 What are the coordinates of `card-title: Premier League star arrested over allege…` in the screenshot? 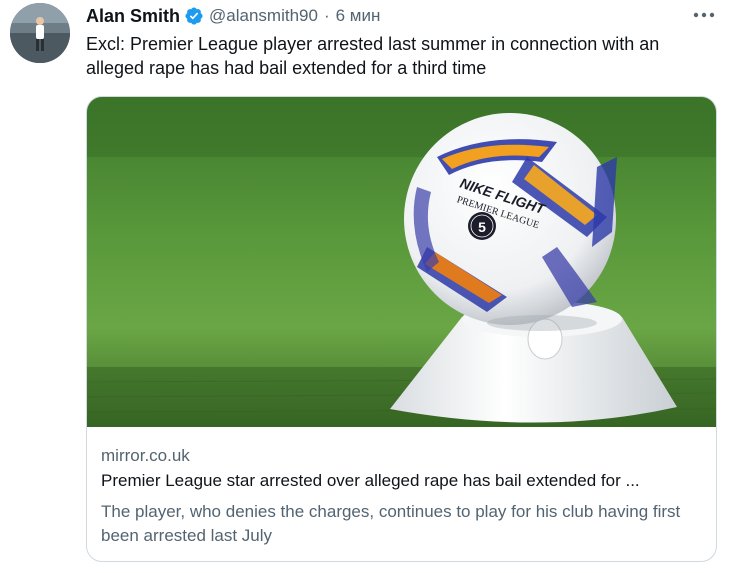 It's located at (401, 481).